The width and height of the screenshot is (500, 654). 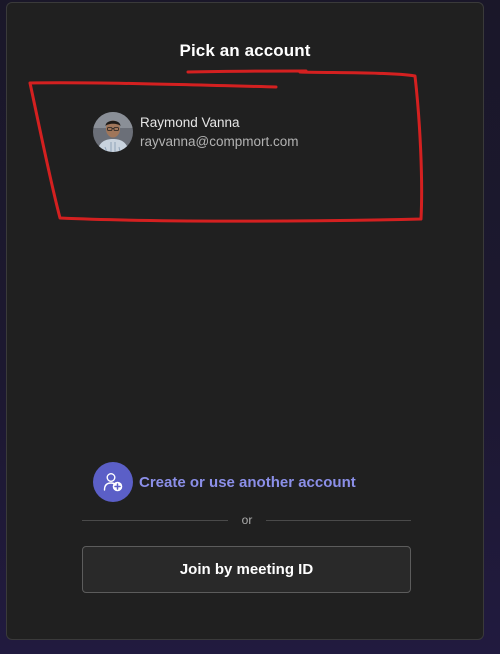 What do you see at coordinates (338, 520) in the screenshot?
I see `divider-line-right` at bounding box center [338, 520].